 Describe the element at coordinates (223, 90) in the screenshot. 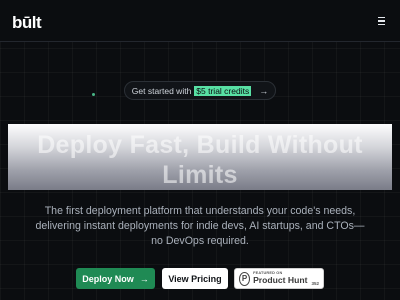

I see `announcement-highlight: $5 trial credits` at that location.